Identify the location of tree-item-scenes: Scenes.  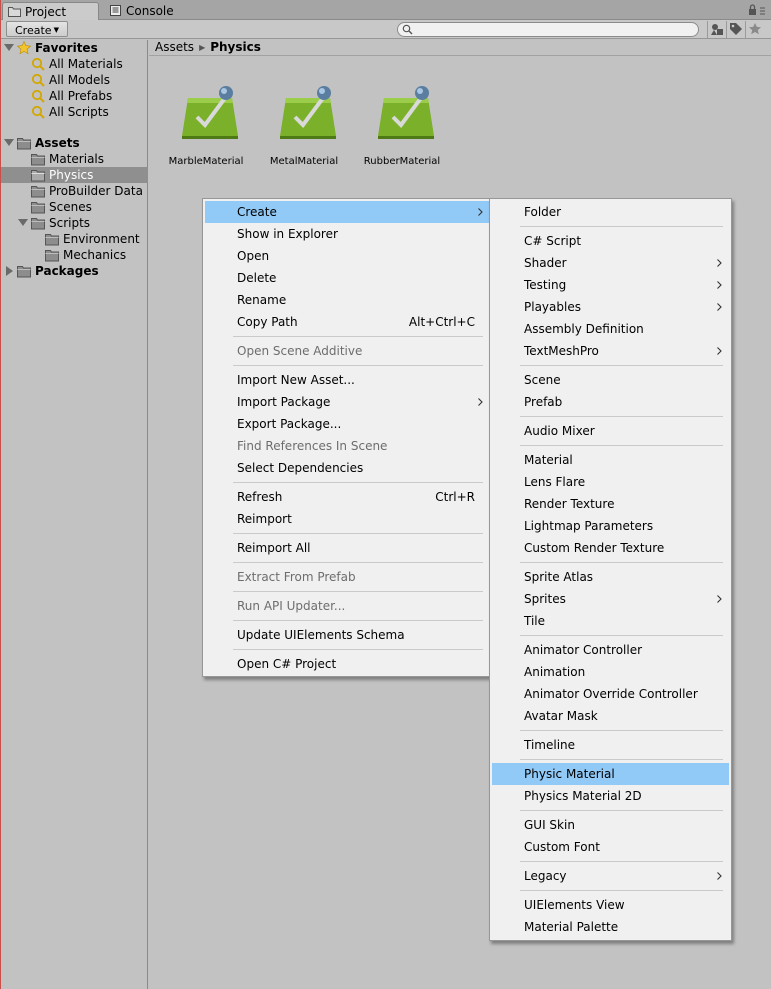
(74, 207).